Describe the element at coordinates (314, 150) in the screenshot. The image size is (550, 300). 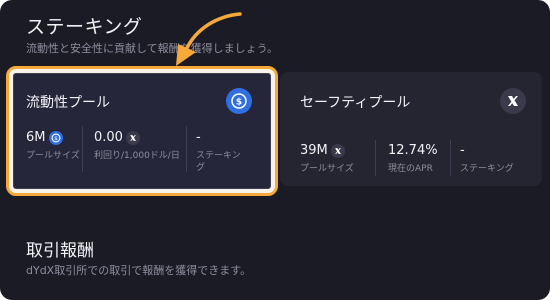
I see `safety-pool-size-number: 39M` at that location.